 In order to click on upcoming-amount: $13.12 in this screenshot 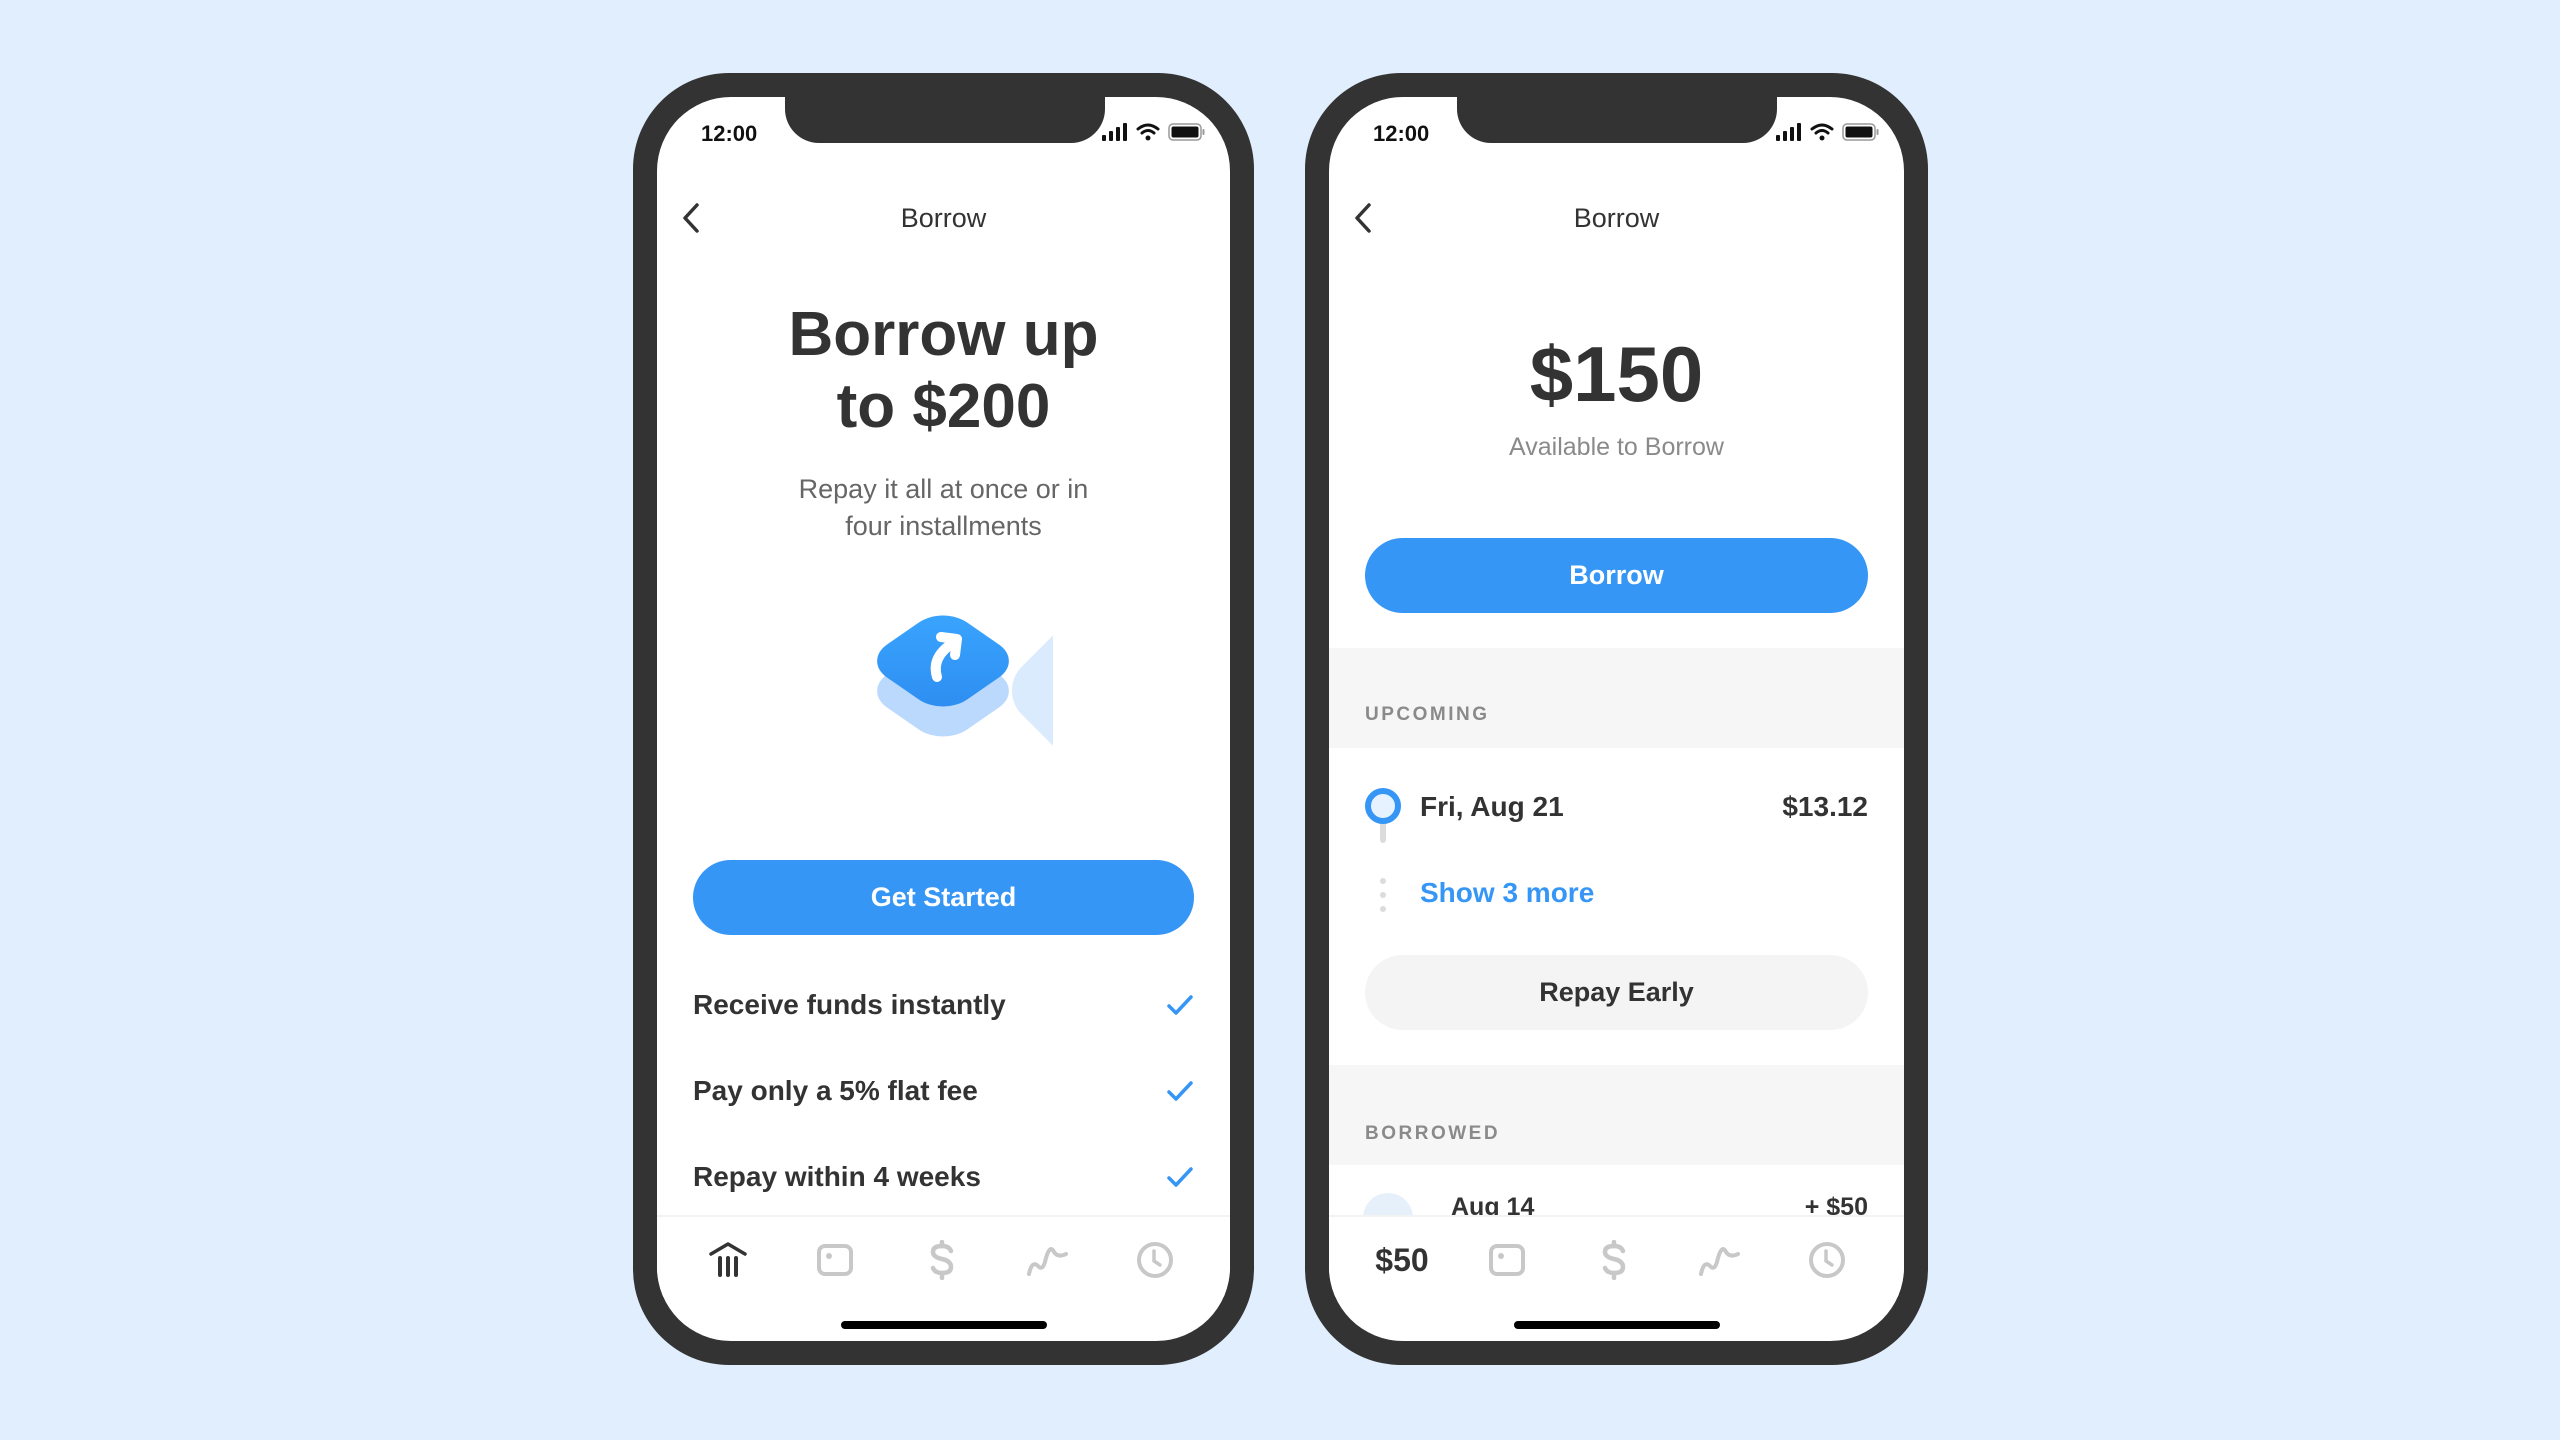, I will do `click(1825, 806)`.